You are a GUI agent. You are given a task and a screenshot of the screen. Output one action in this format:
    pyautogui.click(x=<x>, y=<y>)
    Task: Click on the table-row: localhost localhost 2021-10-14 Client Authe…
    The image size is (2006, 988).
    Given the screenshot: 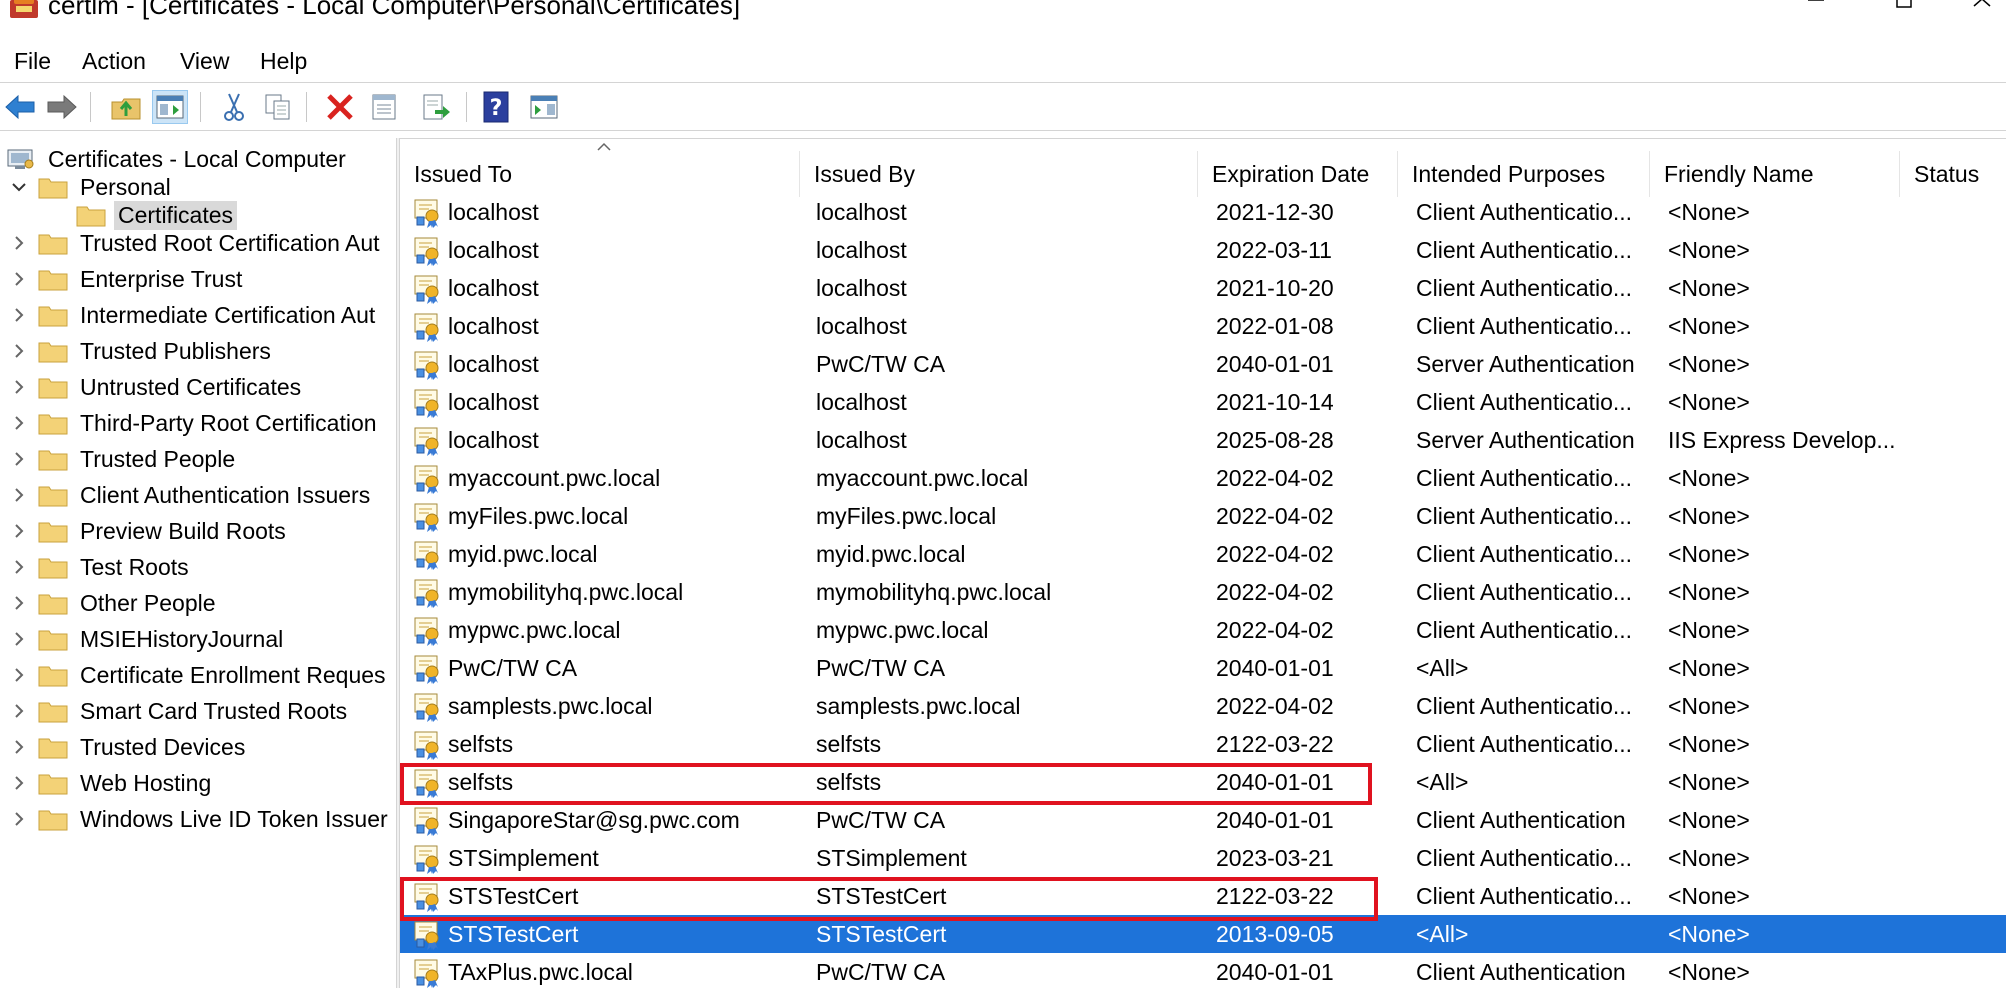 What is the action you would take?
    pyautogui.click(x=1203, y=402)
    